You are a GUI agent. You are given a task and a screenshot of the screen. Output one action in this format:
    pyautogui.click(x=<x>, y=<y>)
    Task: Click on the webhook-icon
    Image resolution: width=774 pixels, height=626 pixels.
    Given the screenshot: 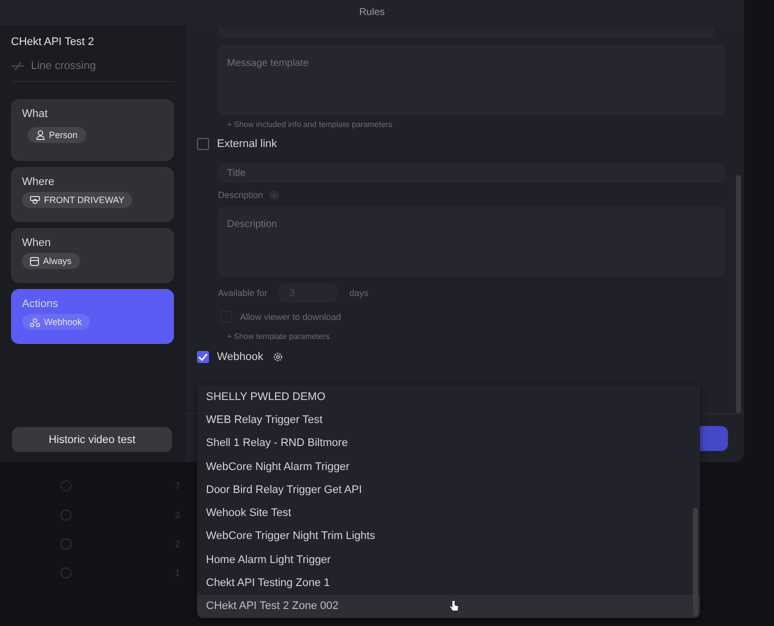 What is the action you would take?
    pyautogui.click(x=35, y=322)
    